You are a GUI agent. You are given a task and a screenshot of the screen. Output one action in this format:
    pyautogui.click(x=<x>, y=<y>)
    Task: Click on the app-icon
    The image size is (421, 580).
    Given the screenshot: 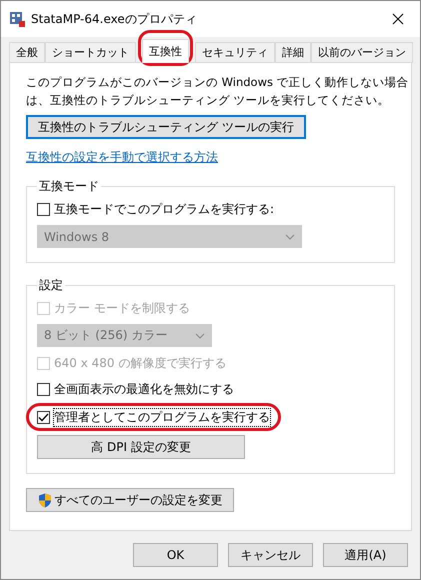 What is the action you would take?
    pyautogui.click(x=17, y=19)
    